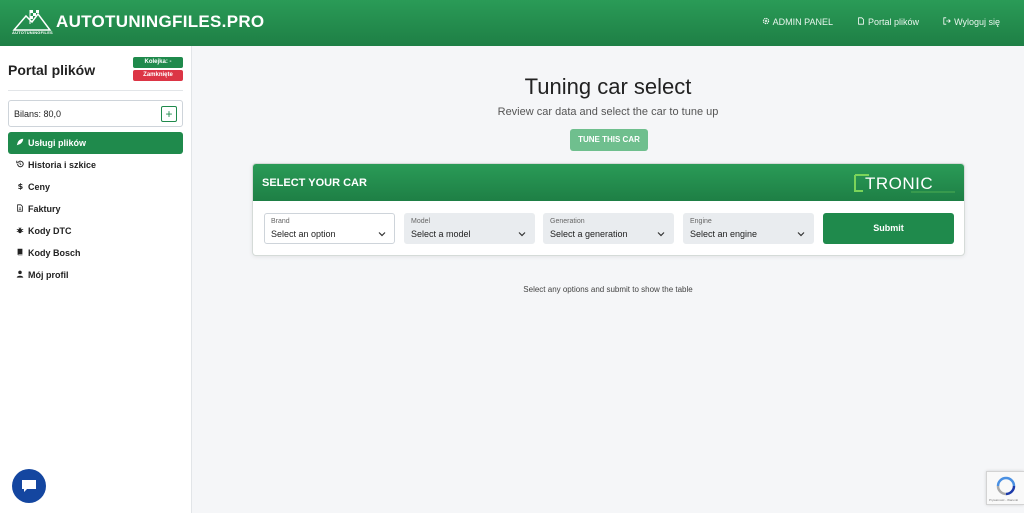  I want to click on balance-box: Bilans: 80,0 +, so click(95, 113).